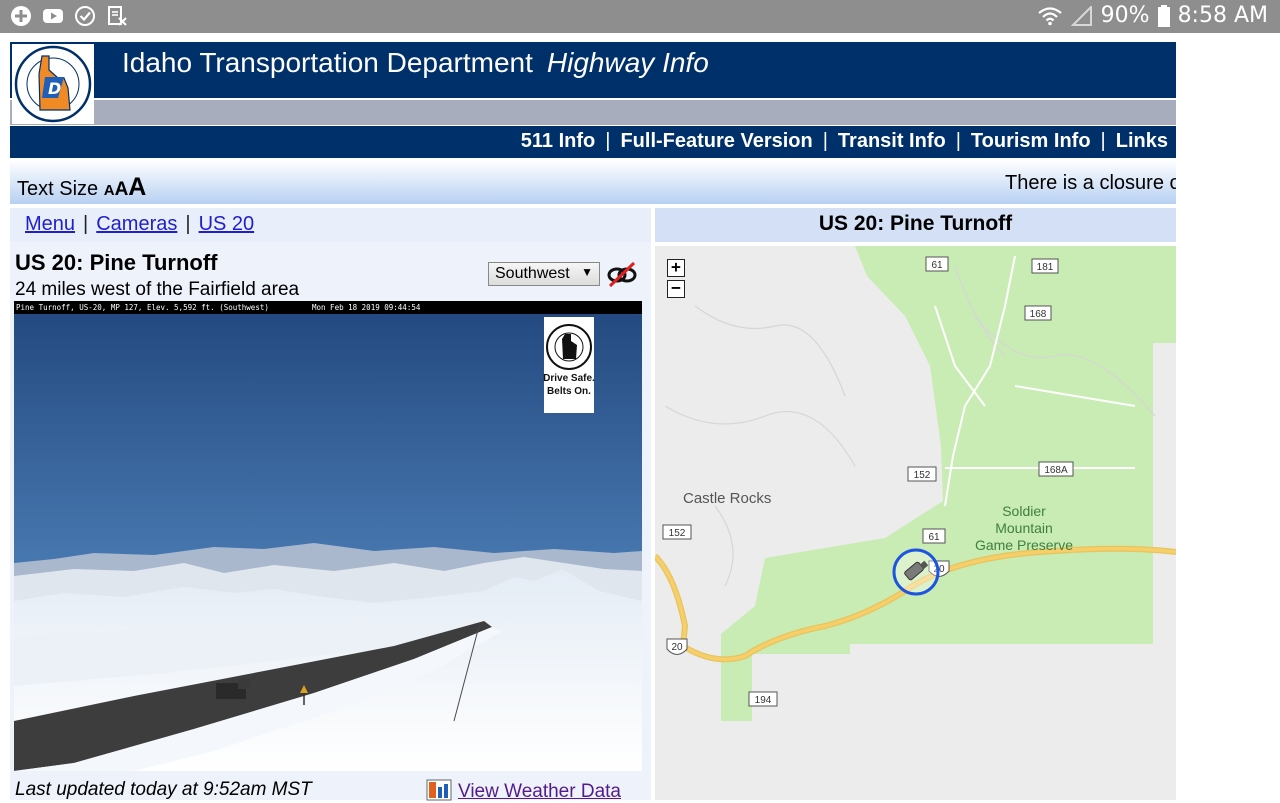 The height and width of the screenshot is (803, 1280). Describe the element at coordinates (327, 62) in the screenshot. I see `department-name: Idaho Transportation Department` at that location.